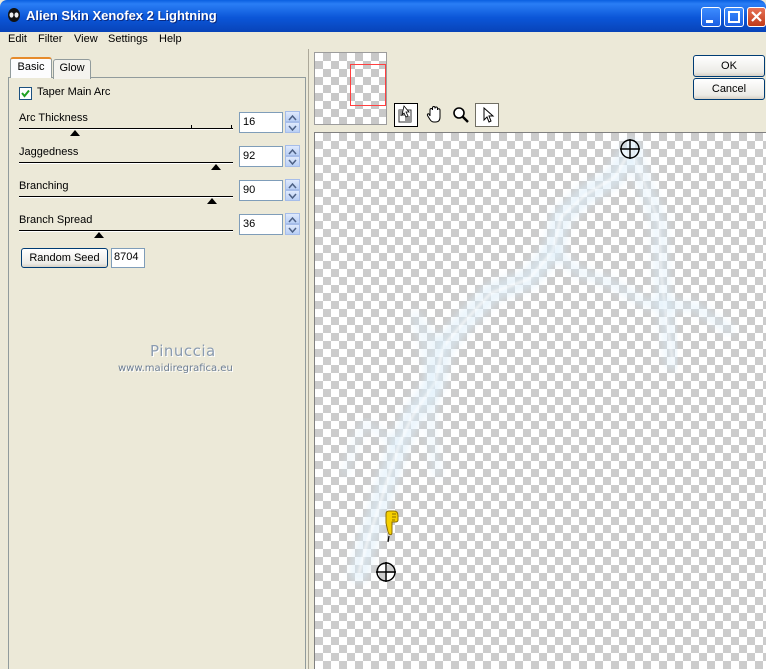 Image resolution: width=766 pixels, height=669 pixels. I want to click on arrow-pointer-icon, so click(487, 115).